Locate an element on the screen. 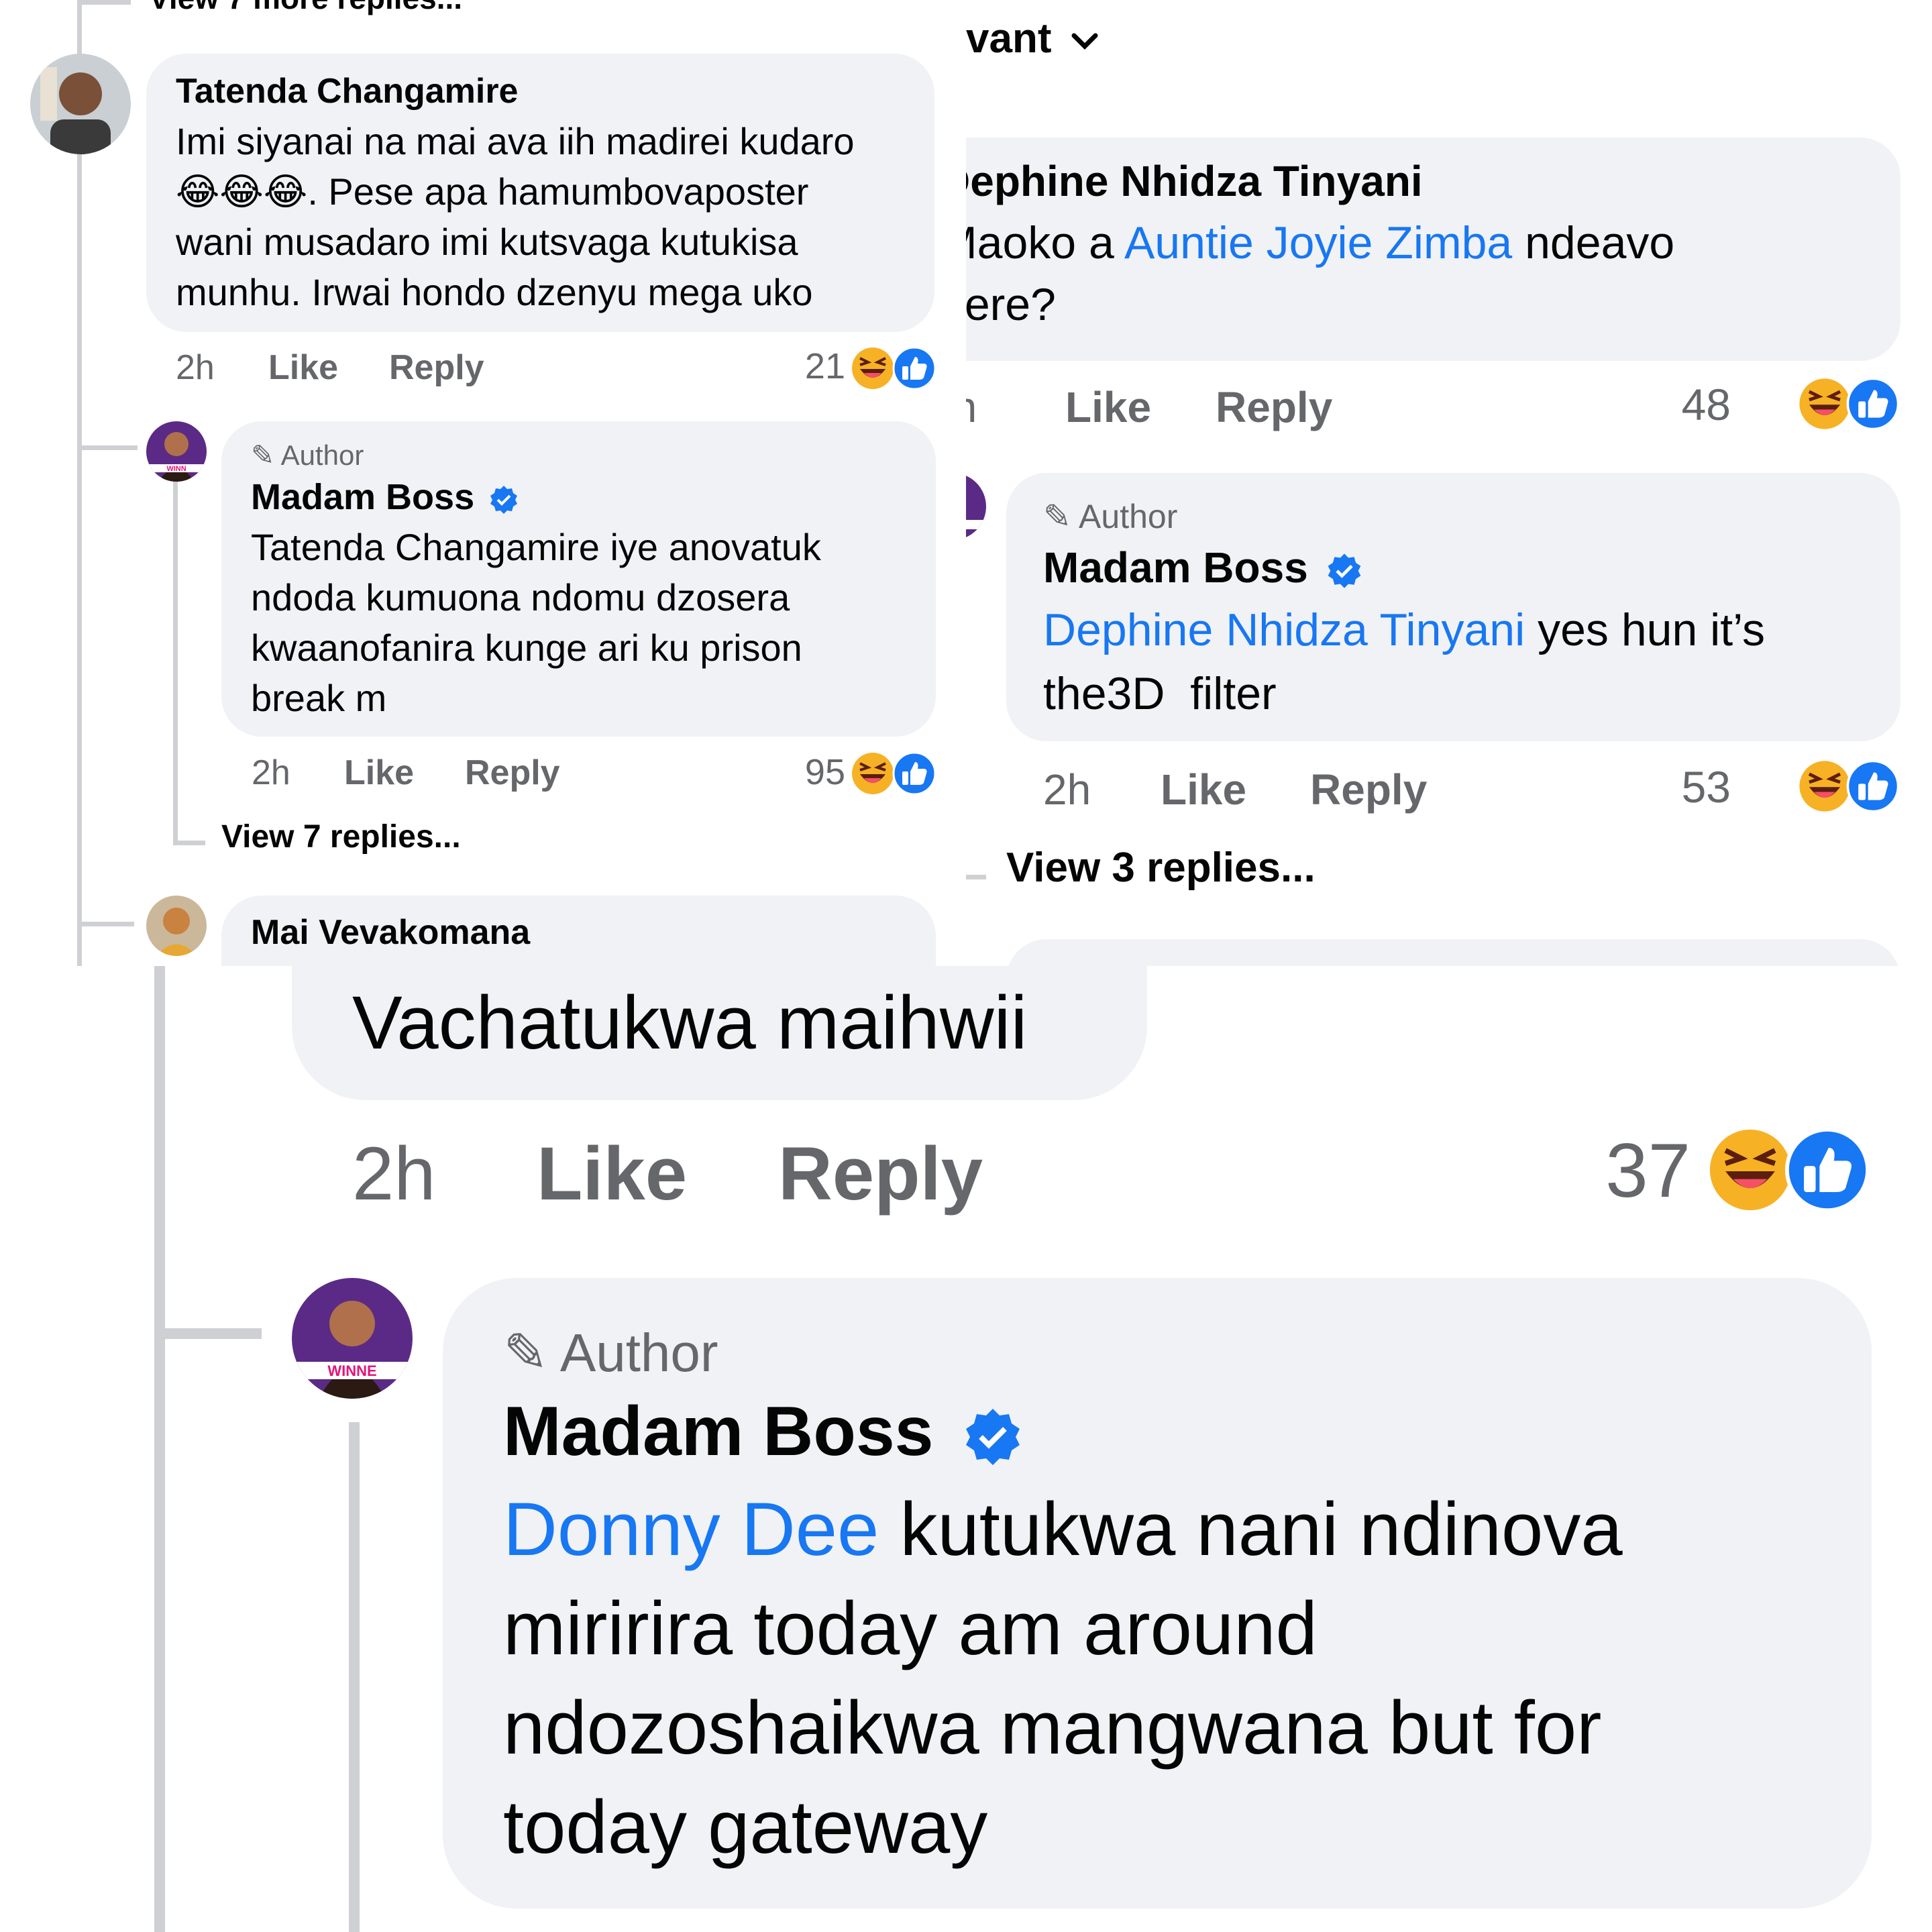  comment-bubble: Mai Vevakomana is located at coordinates (578, 931).